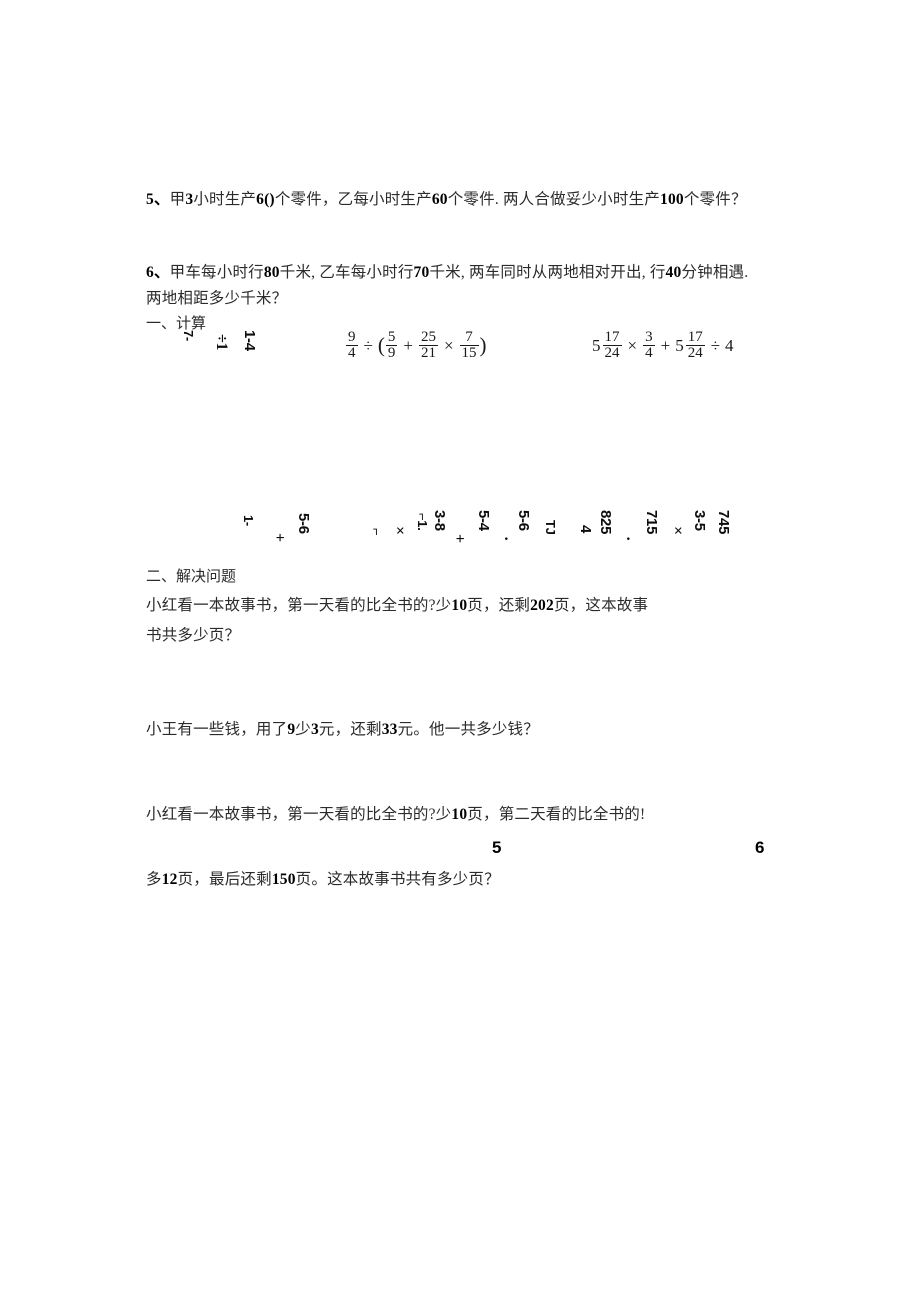  I want to click on expr3-mixed-1-fraction: 17 24, so click(612, 345).